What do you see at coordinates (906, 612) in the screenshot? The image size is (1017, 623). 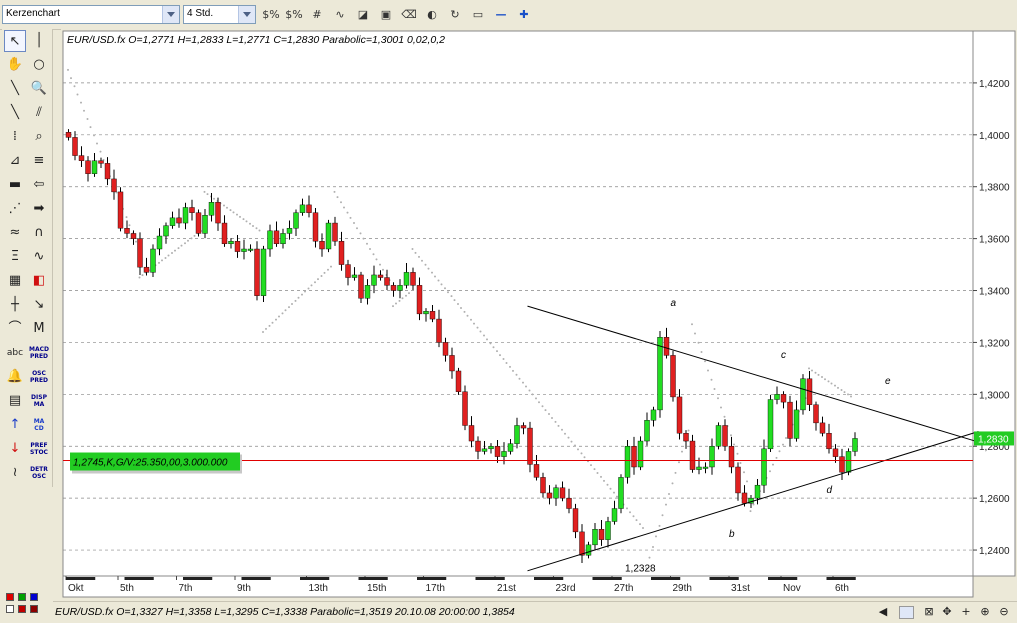 I see `scroll-thumb` at bounding box center [906, 612].